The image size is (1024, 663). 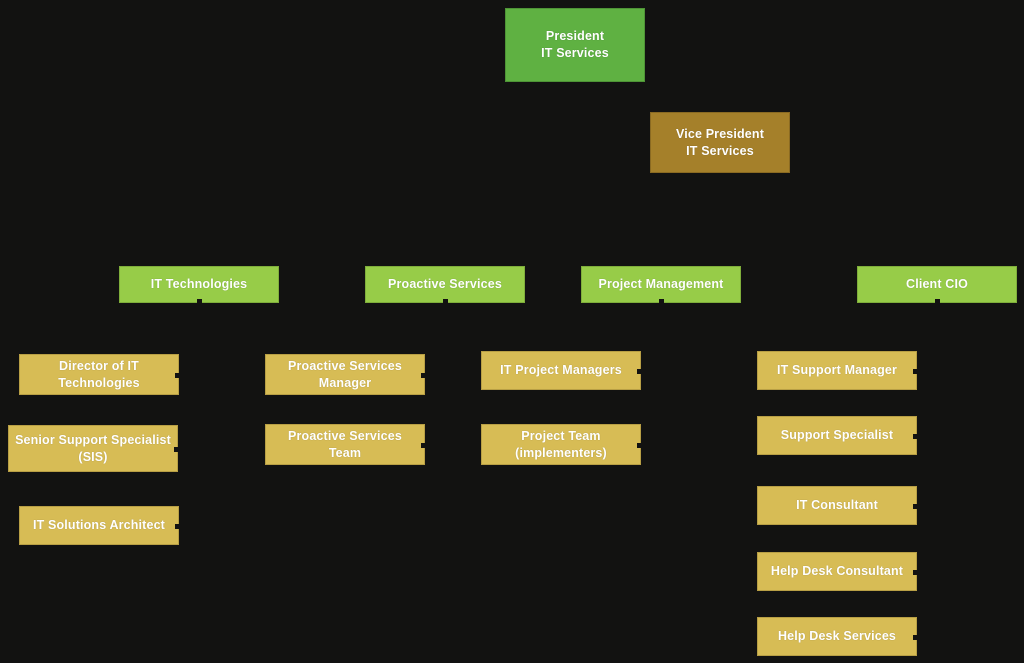 I want to click on org-node-help-desk-services: Help Desk Services, so click(x=837, y=636).